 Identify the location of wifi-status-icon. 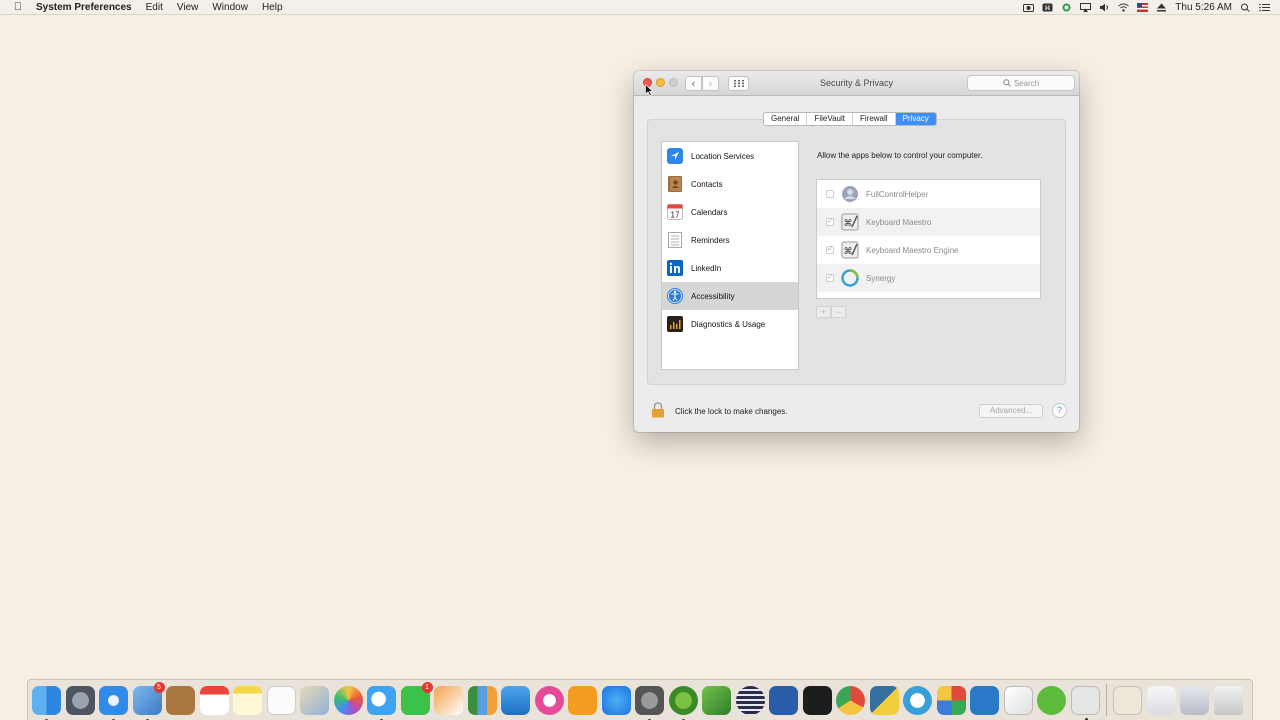
(1124, 7).